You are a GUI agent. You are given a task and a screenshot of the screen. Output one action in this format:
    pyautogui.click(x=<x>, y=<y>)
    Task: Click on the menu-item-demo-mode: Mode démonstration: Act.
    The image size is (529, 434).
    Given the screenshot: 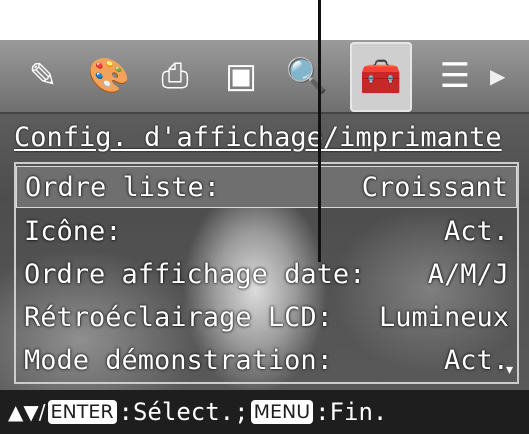 What is the action you would take?
    pyautogui.click(x=266, y=360)
    